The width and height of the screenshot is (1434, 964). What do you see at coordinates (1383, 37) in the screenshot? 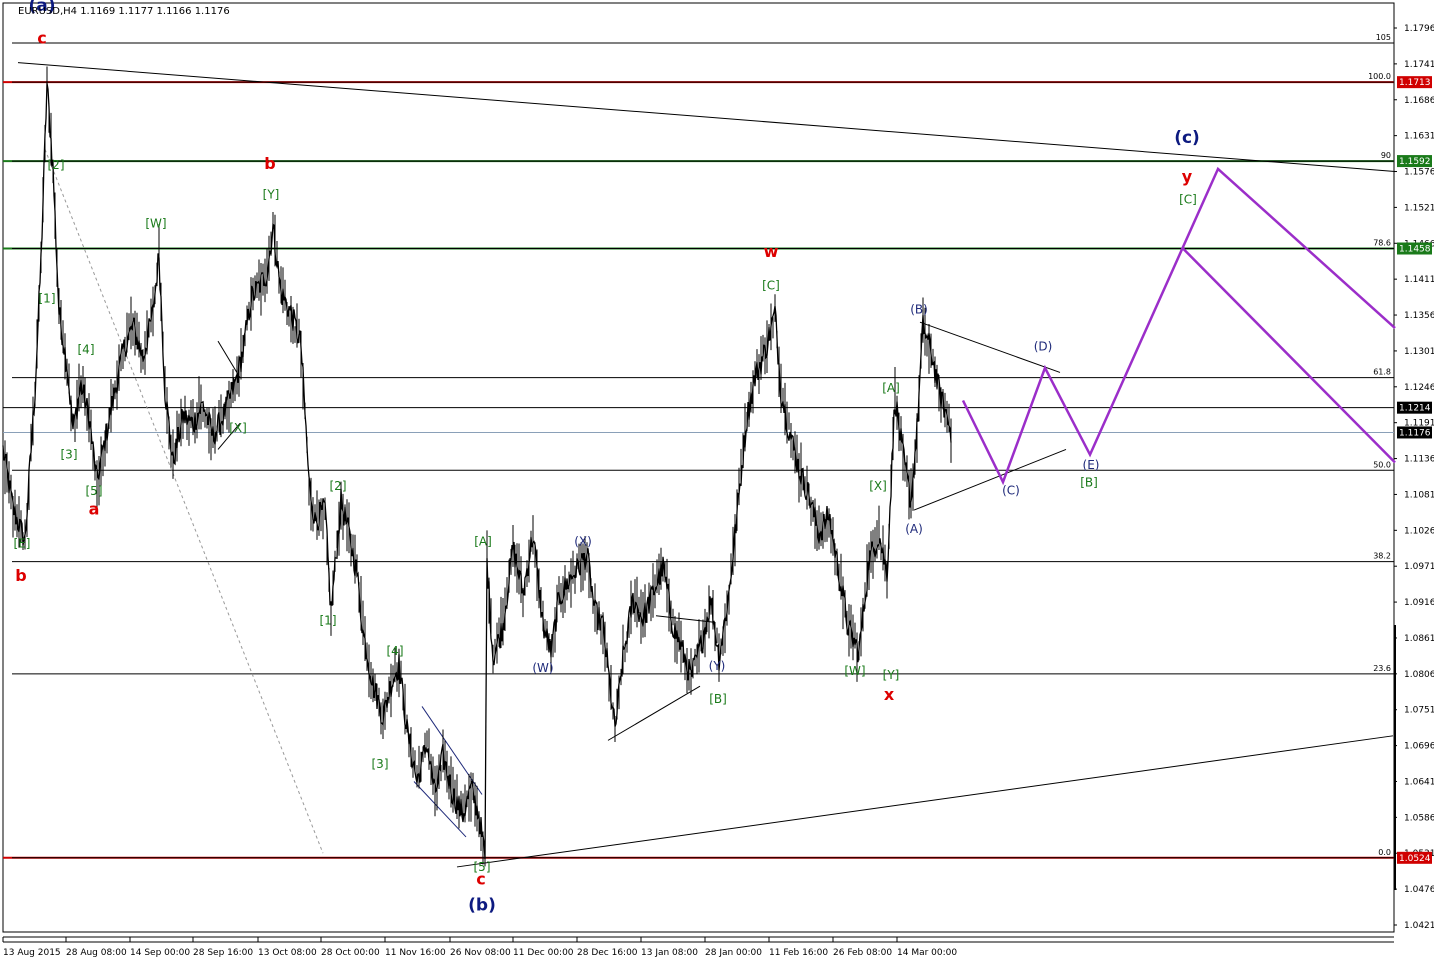
I see `fib-label-0: 105` at bounding box center [1383, 37].